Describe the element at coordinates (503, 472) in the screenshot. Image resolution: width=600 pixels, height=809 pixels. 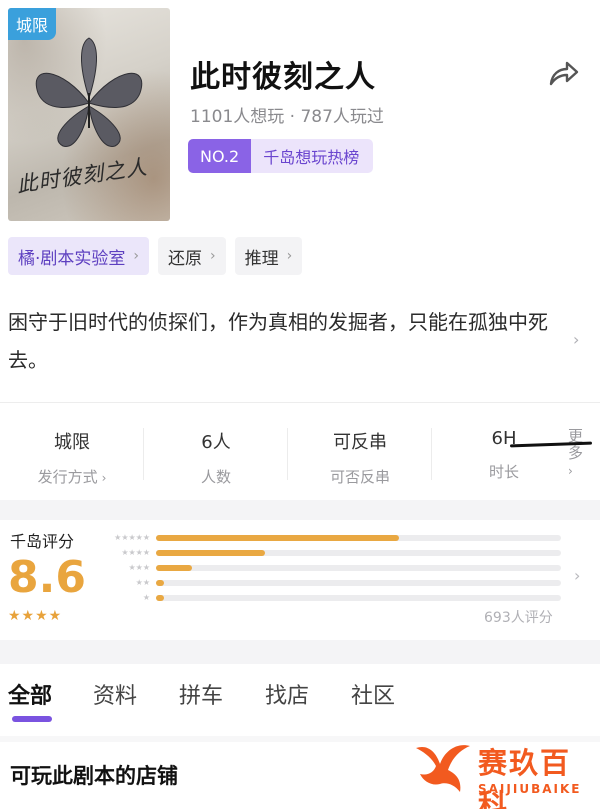
I see `info-label: 时长` at that location.